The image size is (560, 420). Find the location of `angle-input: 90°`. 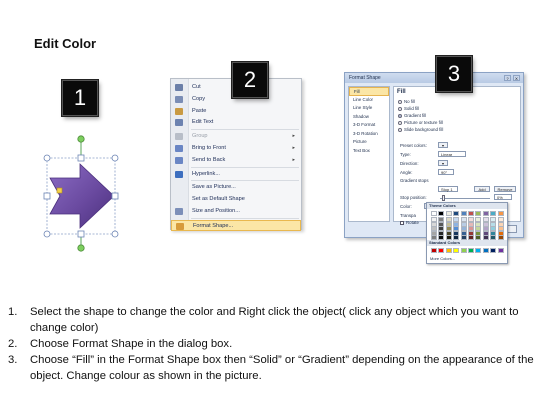

angle-input: 90° is located at coordinates (446, 172).